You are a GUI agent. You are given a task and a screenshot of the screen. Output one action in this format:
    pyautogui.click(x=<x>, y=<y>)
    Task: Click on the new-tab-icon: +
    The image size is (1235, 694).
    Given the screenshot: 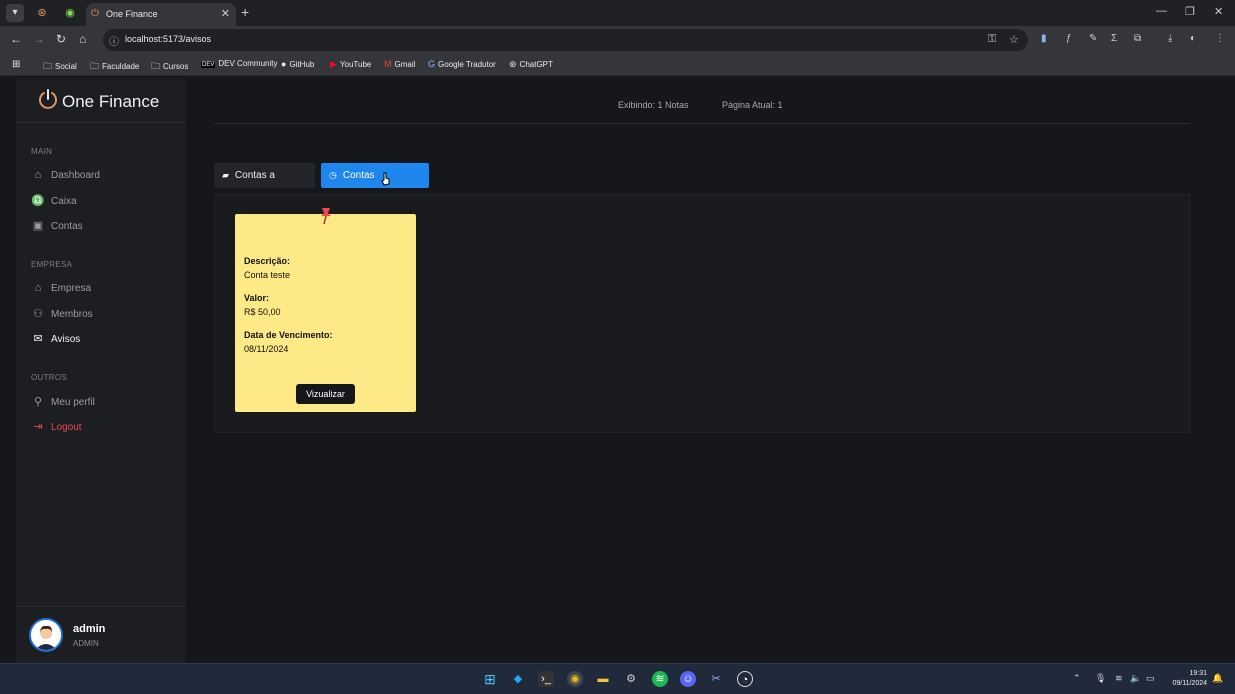 What is the action you would take?
    pyautogui.click(x=245, y=12)
    